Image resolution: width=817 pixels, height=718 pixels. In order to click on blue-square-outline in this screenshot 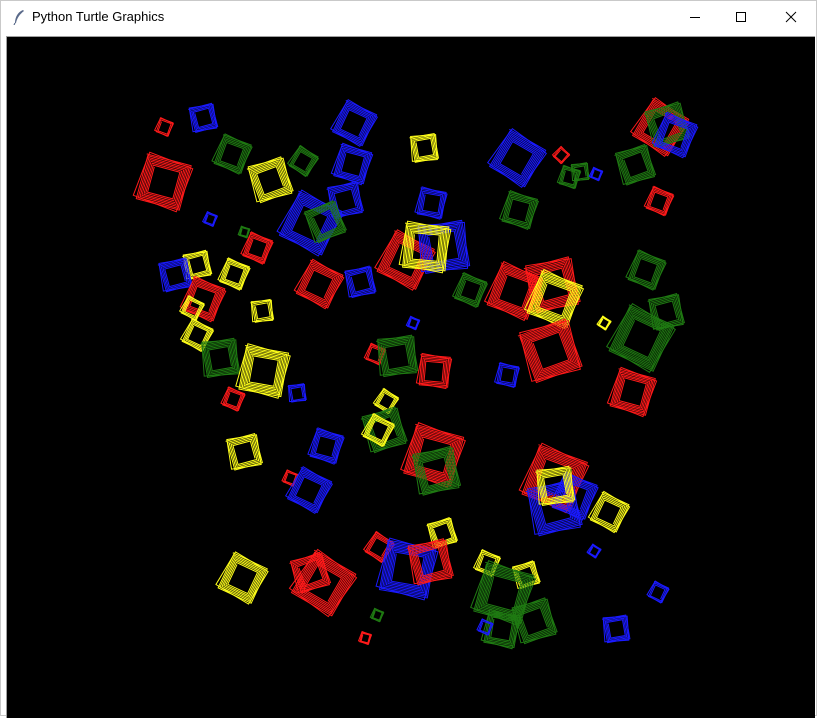, I will do `click(354, 123)`.